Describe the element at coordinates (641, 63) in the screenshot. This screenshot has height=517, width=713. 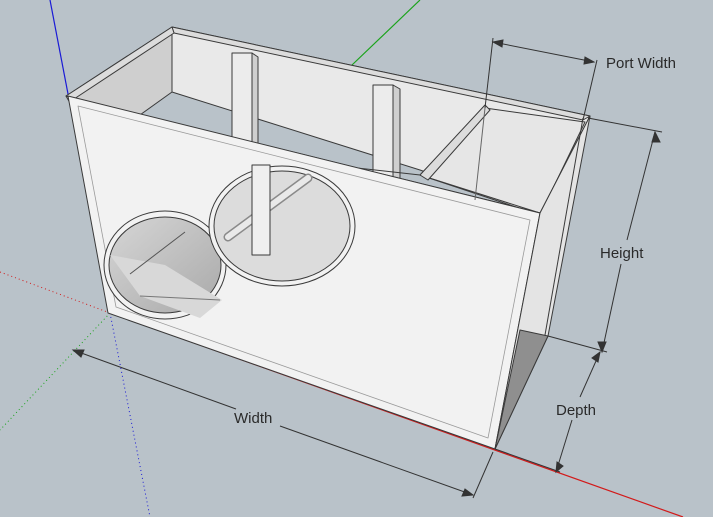
I see `port-width-label: Port Width` at that location.